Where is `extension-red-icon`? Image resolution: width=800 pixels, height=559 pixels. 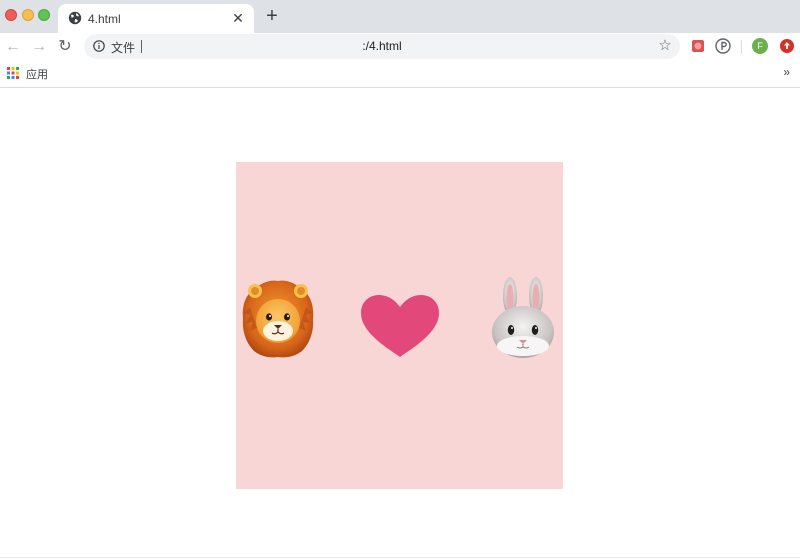 extension-red-icon is located at coordinates (698, 46).